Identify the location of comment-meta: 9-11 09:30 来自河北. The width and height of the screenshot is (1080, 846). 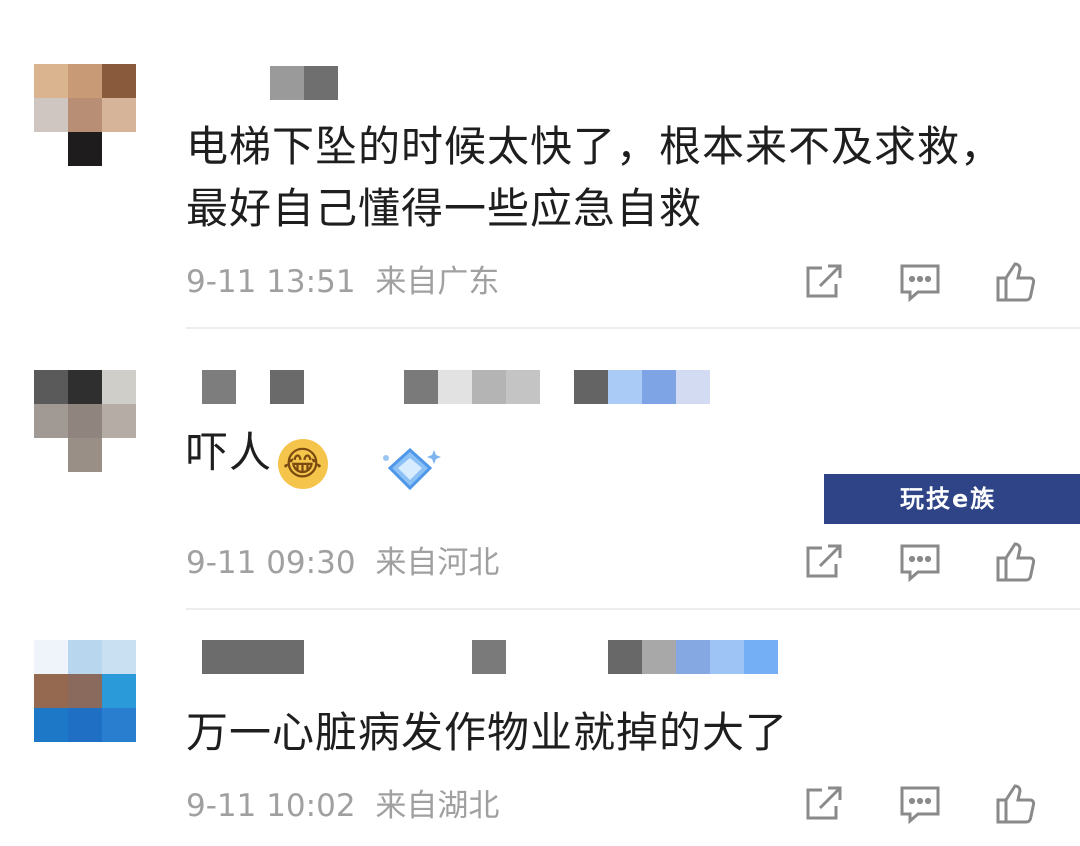
(347, 563).